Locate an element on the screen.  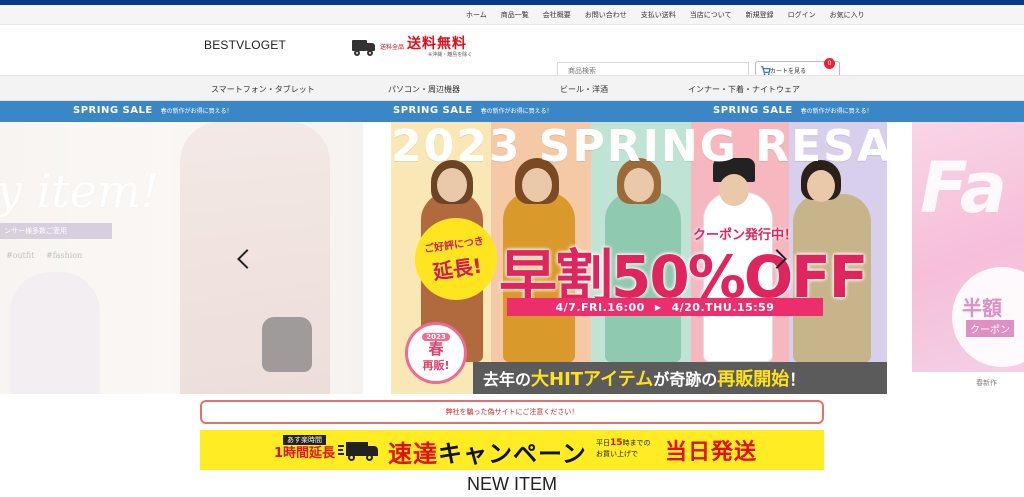
extension-label: あす楽時間 1時間延長 is located at coordinates (305, 448).